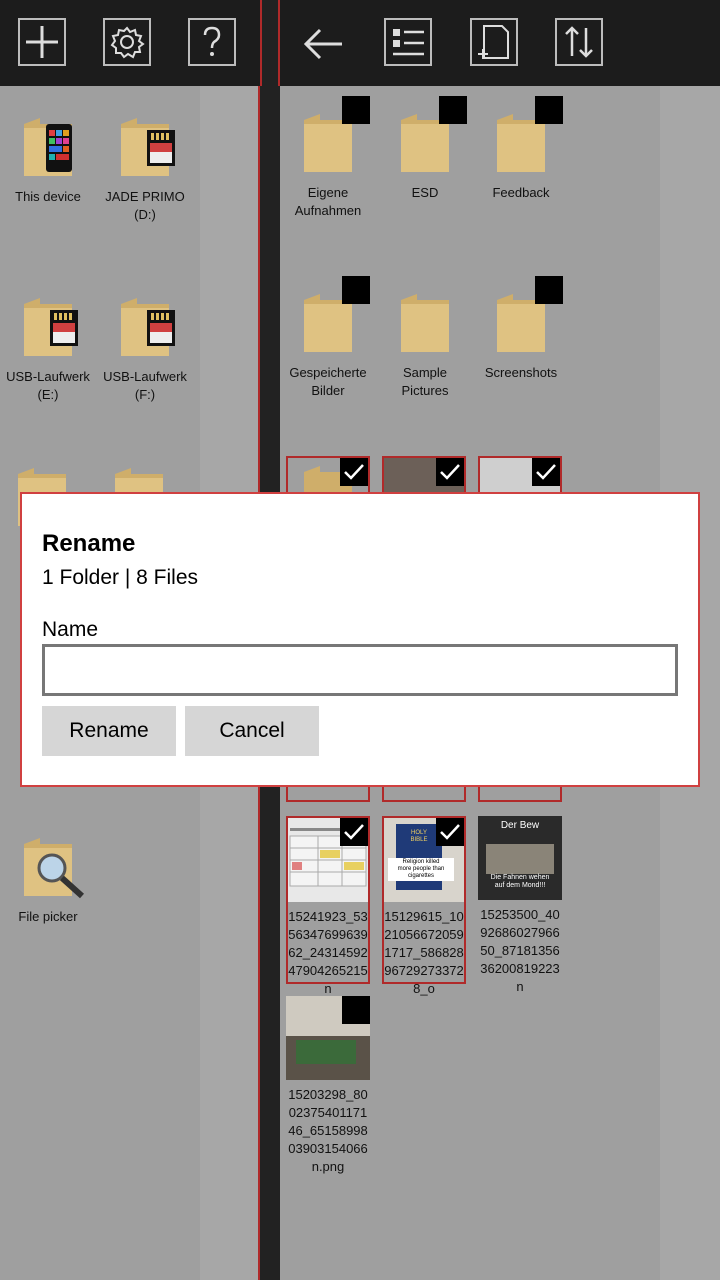 The height and width of the screenshot is (1280, 720). I want to click on folder-item-screenshots: Screenshots, so click(521, 329).